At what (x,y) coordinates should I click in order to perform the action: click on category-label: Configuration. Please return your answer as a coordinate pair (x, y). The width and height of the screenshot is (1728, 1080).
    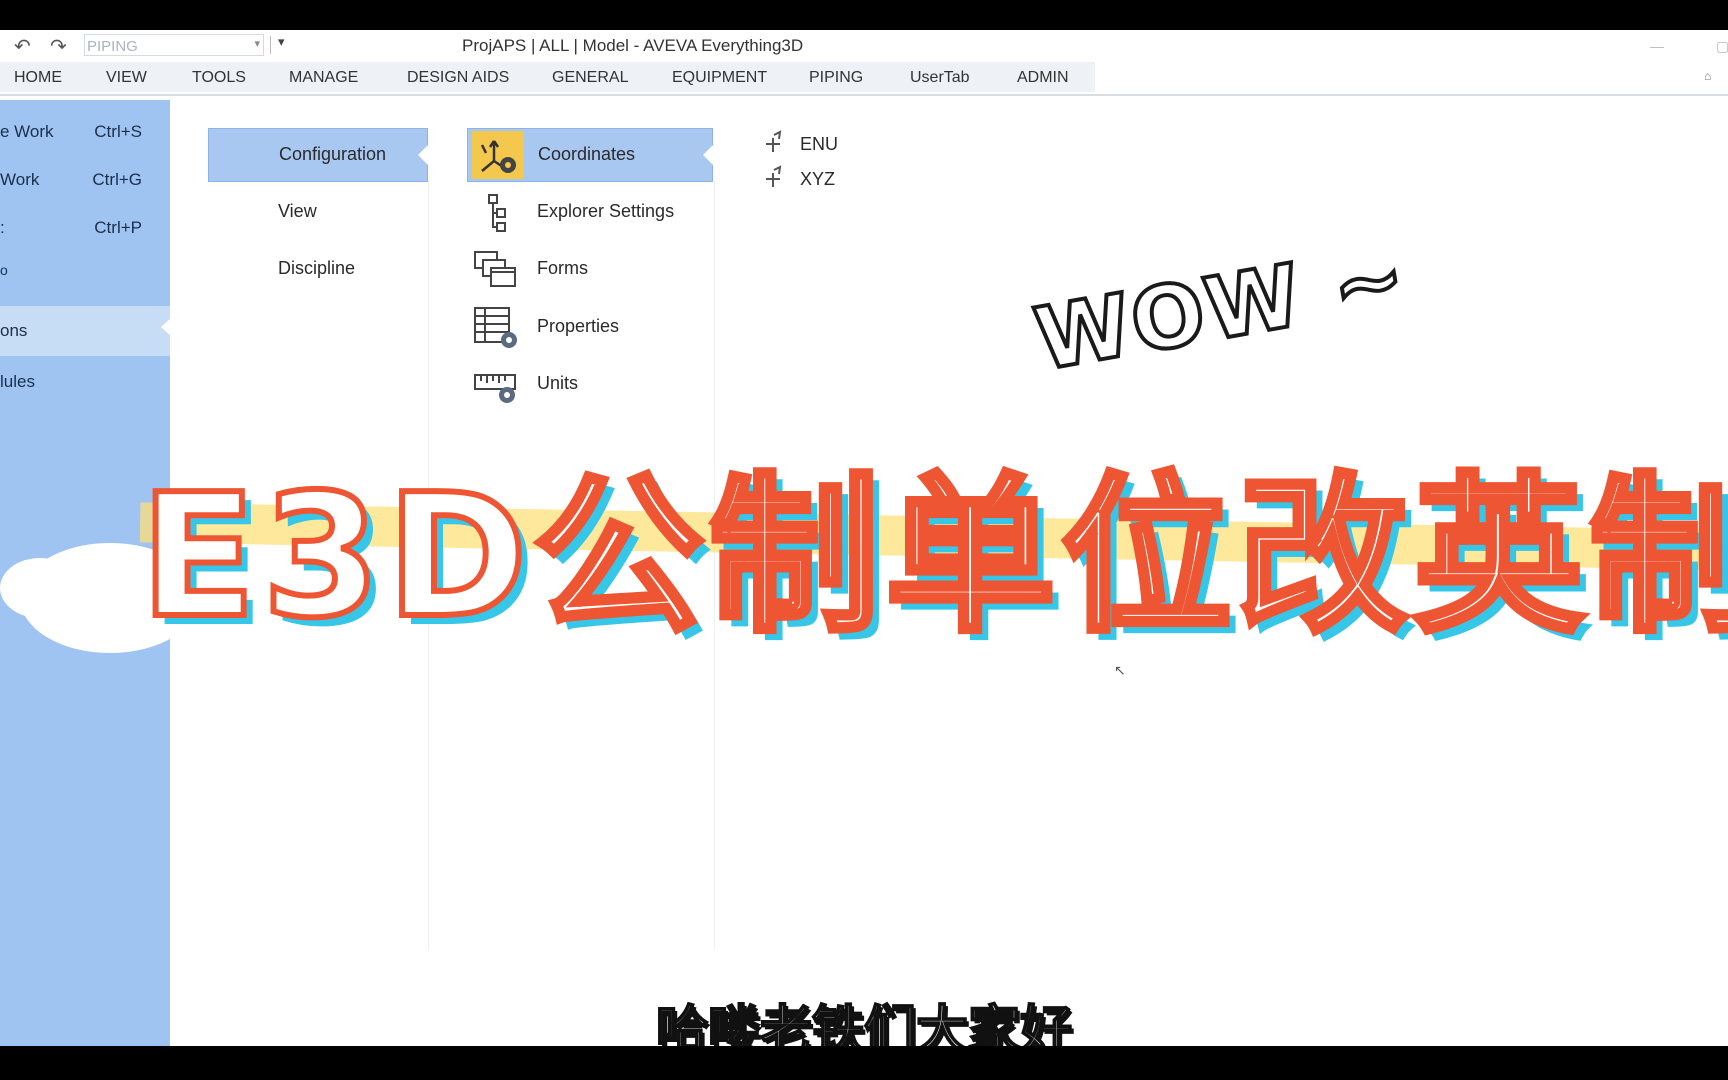
    Looking at the image, I should click on (333, 154).